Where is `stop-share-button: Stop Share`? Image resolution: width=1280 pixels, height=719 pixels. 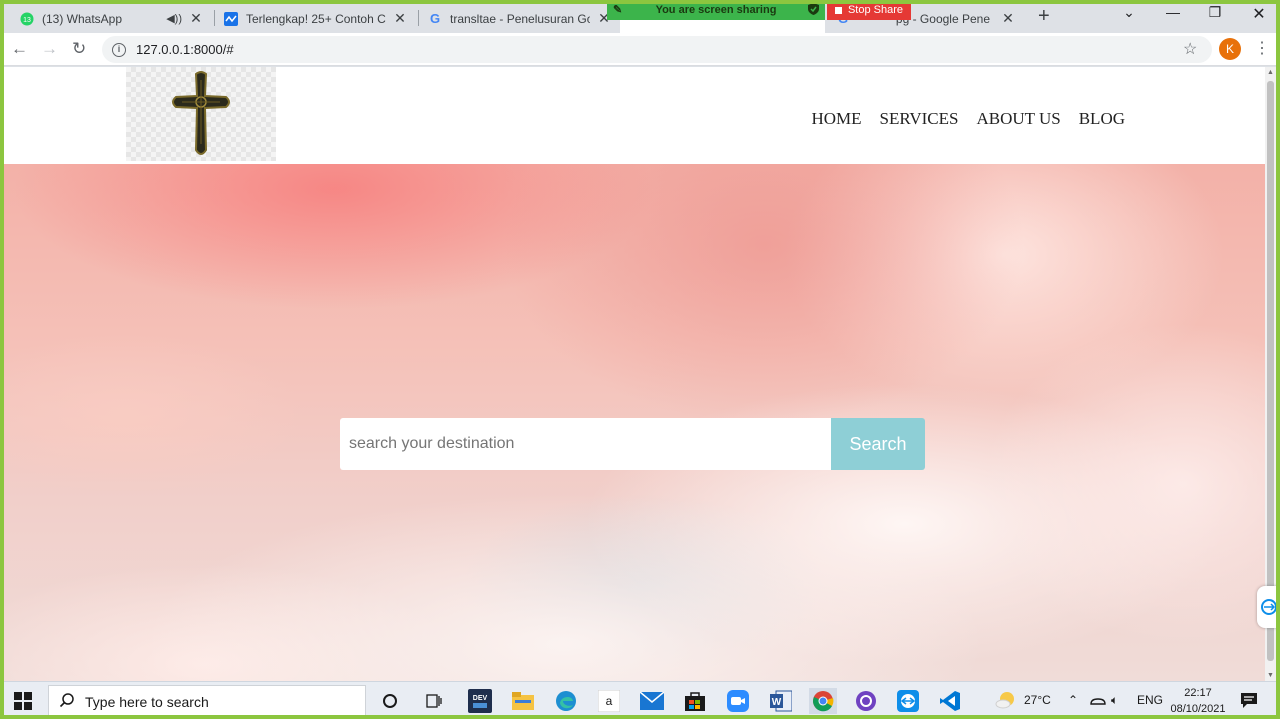 stop-share-button: Stop Share is located at coordinates (869, 10).